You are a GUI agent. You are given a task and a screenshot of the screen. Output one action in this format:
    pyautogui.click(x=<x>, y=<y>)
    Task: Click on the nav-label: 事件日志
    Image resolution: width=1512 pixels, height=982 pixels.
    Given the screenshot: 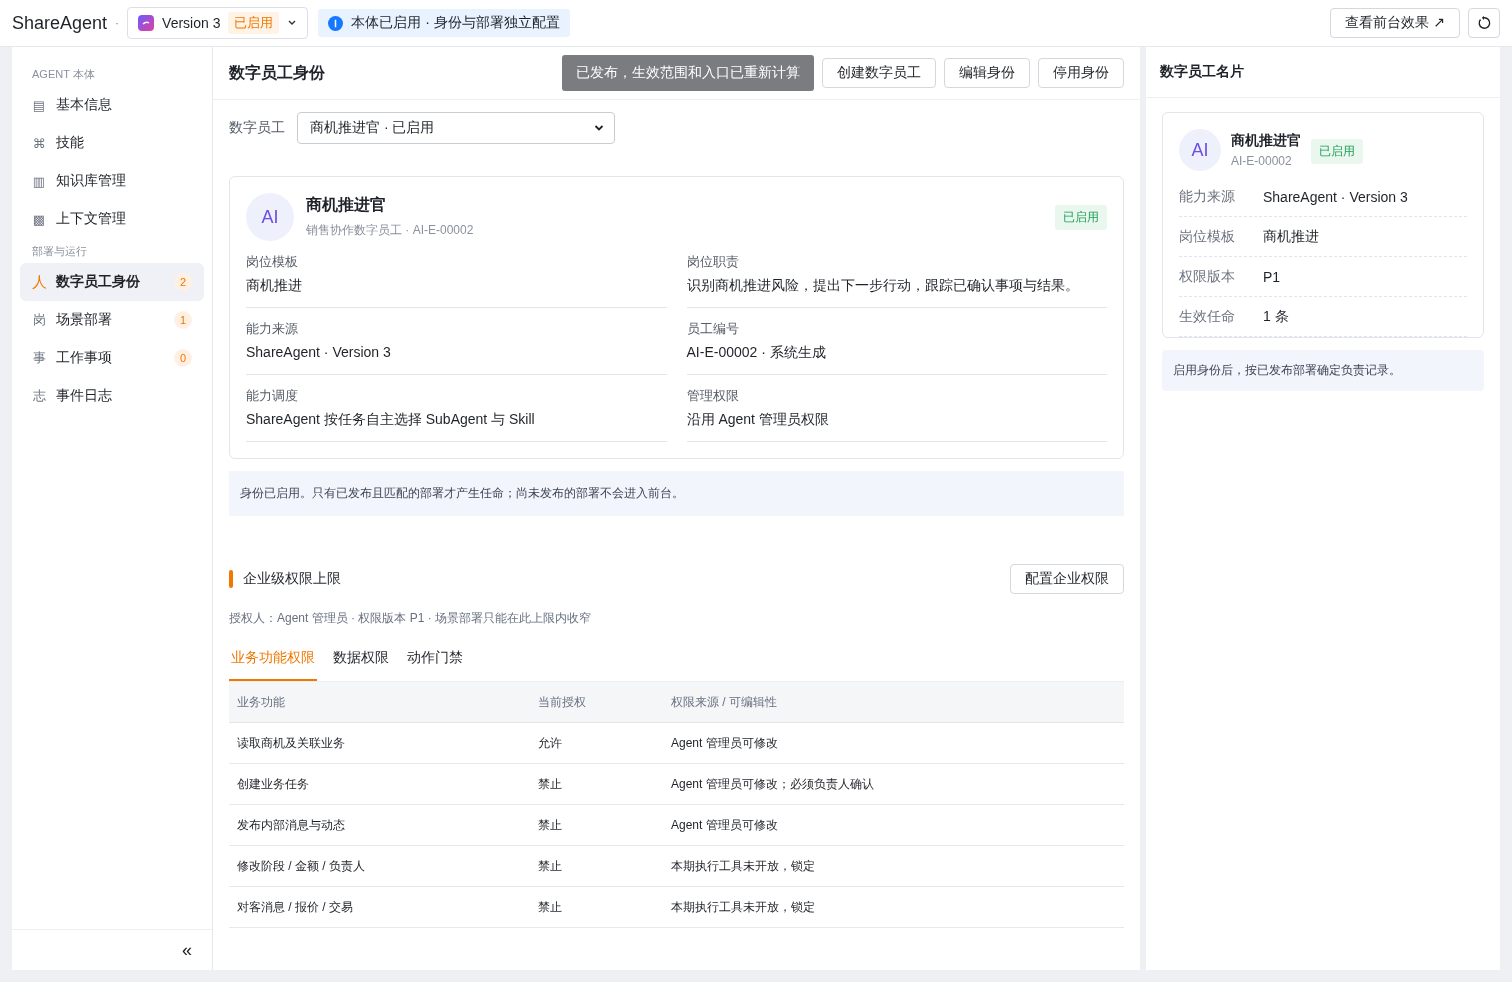 What is the action you would take?
    pyautogui.click(x=84, y=396)
    